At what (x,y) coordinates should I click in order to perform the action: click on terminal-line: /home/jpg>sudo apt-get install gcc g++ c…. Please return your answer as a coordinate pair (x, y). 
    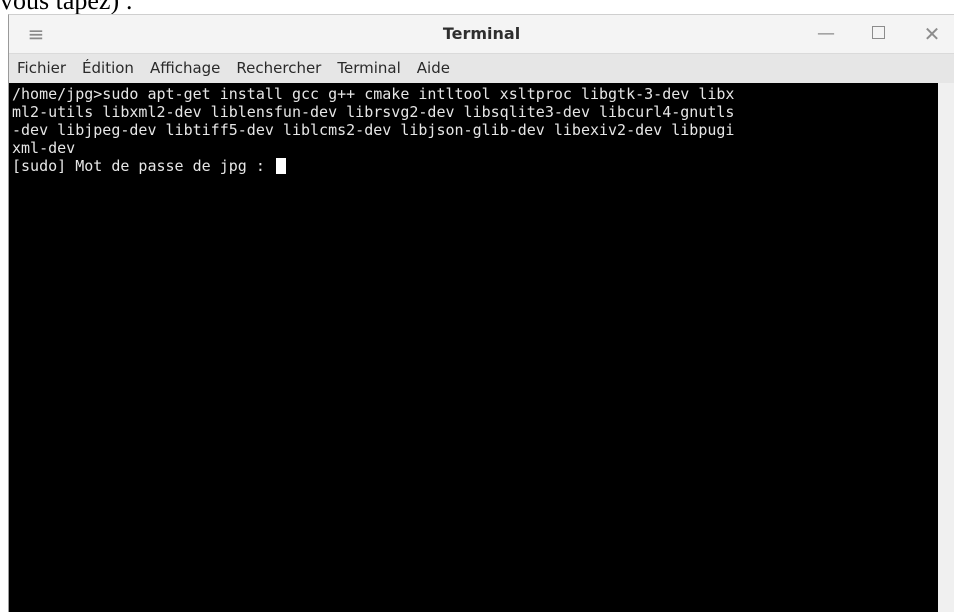
    Looking at the image, I should click on (373, 94).